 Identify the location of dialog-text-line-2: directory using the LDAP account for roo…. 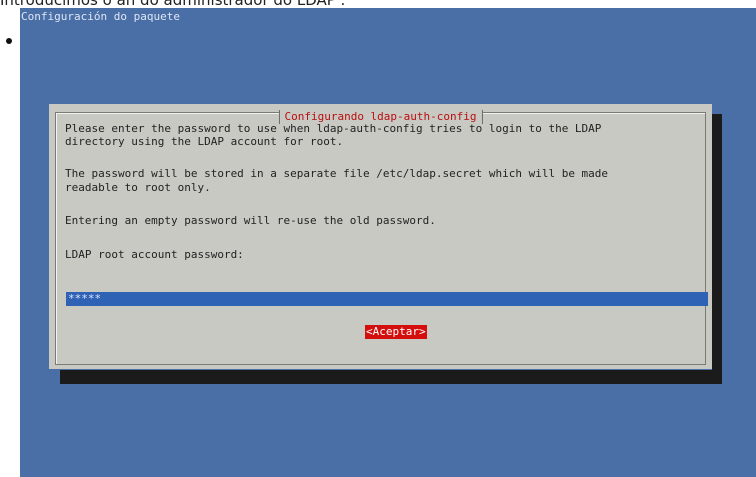
(204, 141).